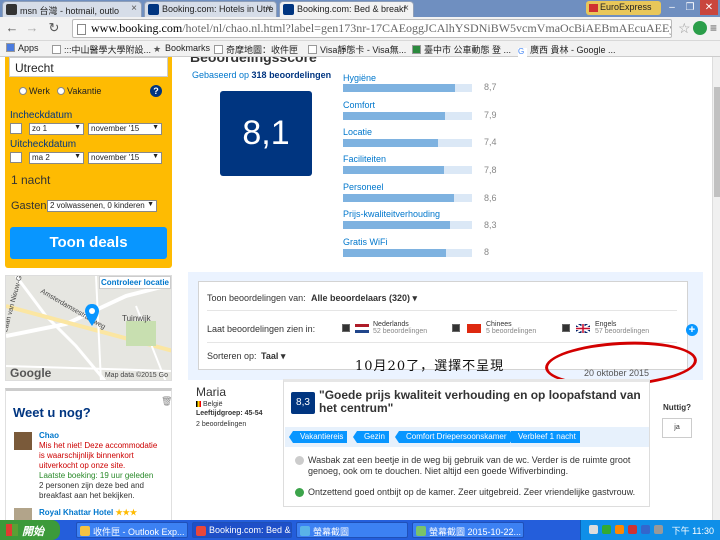 The height and width of the screenshot is (540, 720). Describe the element at coordinates (125, 158) in the screenshot. I see `checkout-month-select: november '15 ▼` at that location.